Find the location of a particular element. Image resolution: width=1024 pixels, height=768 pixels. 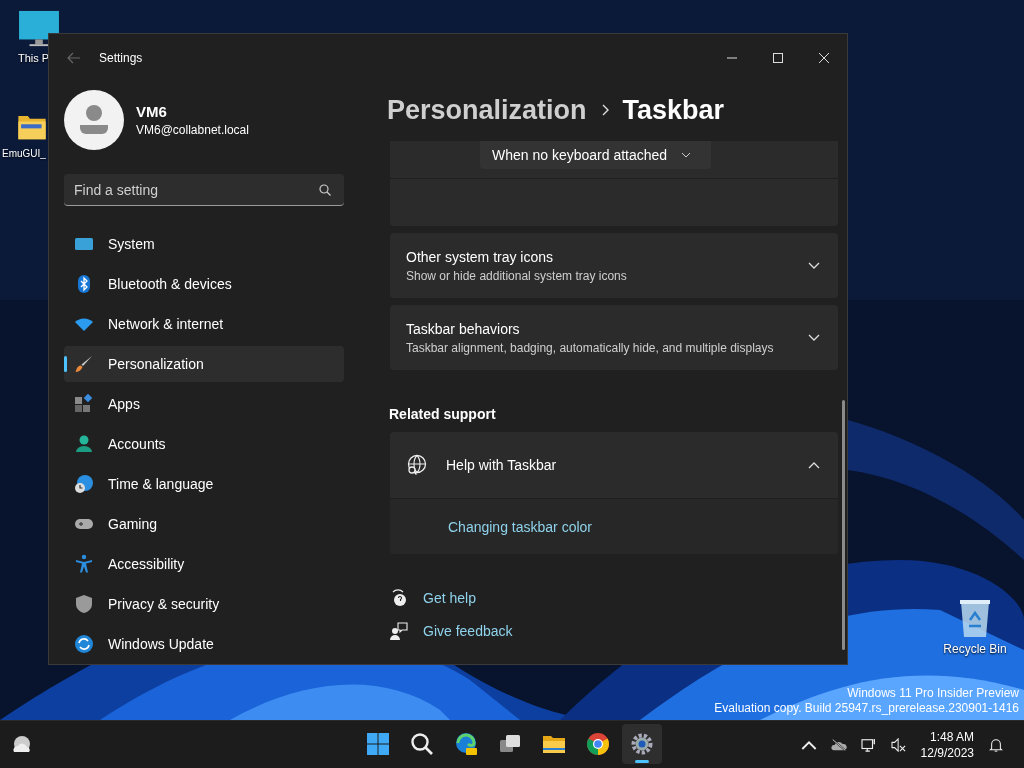

feedback-icon is located at coordinates (399, 631).